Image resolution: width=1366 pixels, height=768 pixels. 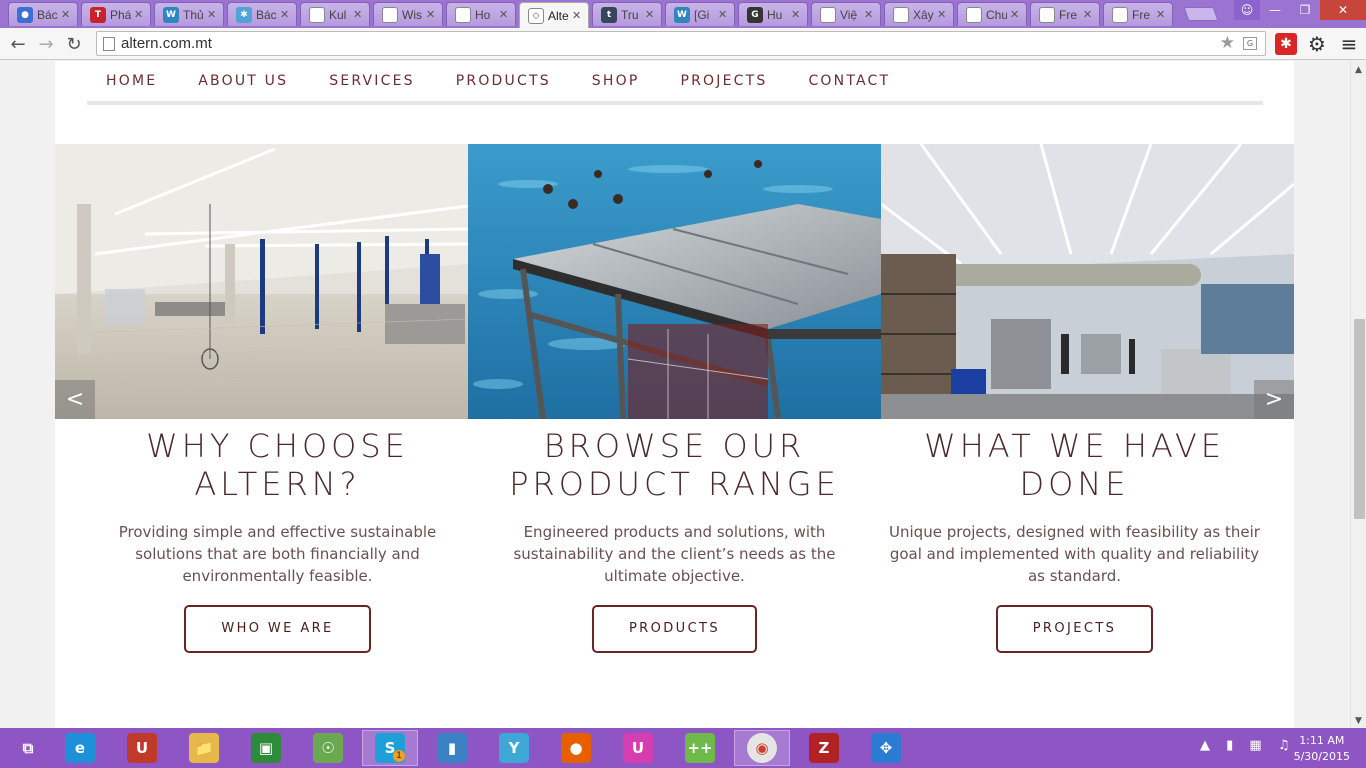 What do you see at coordinates (773, 14) in the screenshot?
I see `browser-tab: G Hu ✕` at bounding box center [773, 14].